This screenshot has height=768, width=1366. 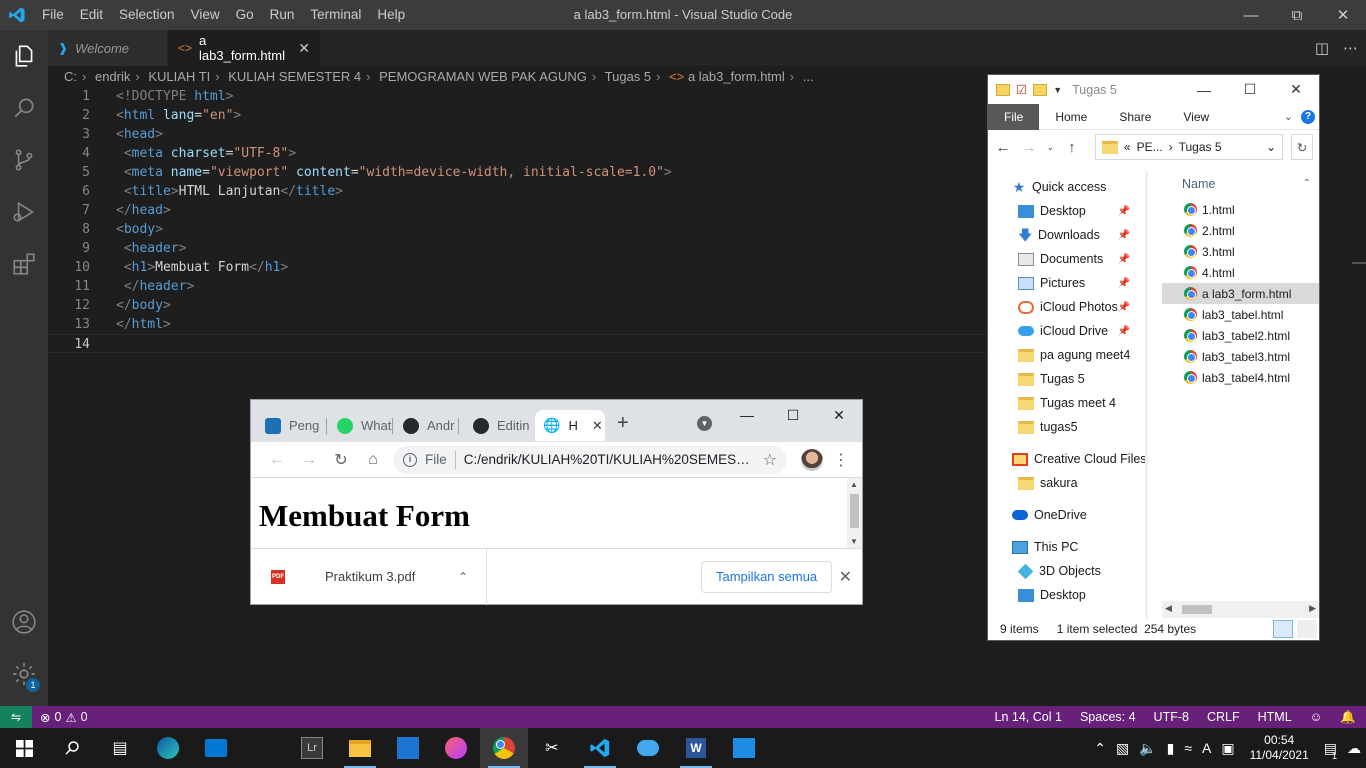 I want to click on reload-icon: ↻, so click(x=341, y=460).